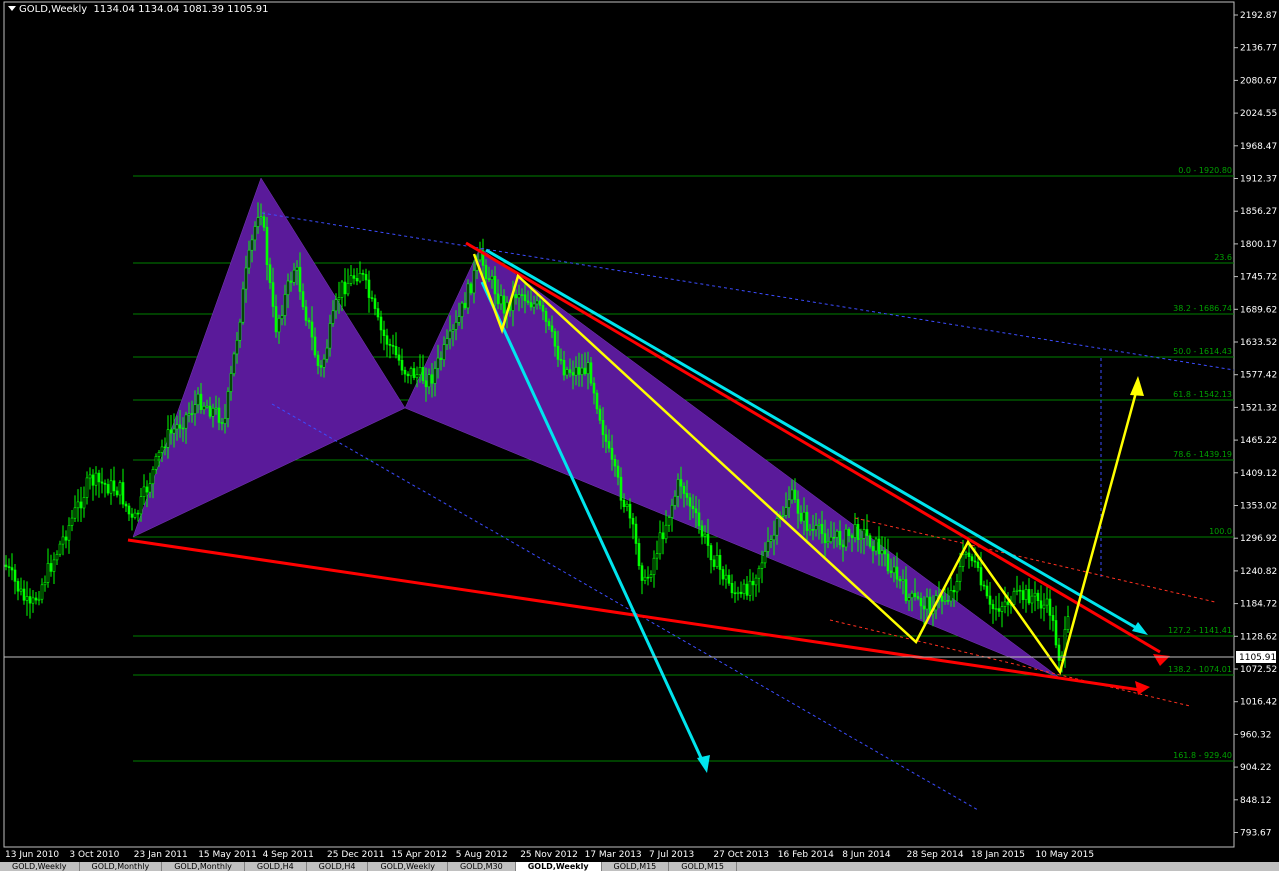 The height and width of the screenshot is (871, 1279). I want to click on current-price-label: 1105.91, so click(1257, 658).